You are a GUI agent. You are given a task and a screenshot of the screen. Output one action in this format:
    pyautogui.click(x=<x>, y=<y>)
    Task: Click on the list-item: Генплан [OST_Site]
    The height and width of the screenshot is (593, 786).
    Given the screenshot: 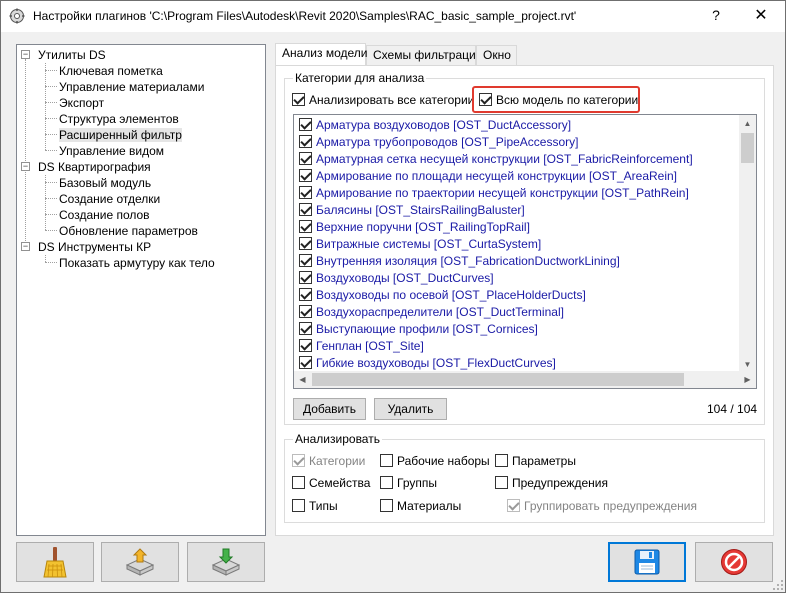 What is the action you would take?
    pyautogui.click(x=517, y=346)
    